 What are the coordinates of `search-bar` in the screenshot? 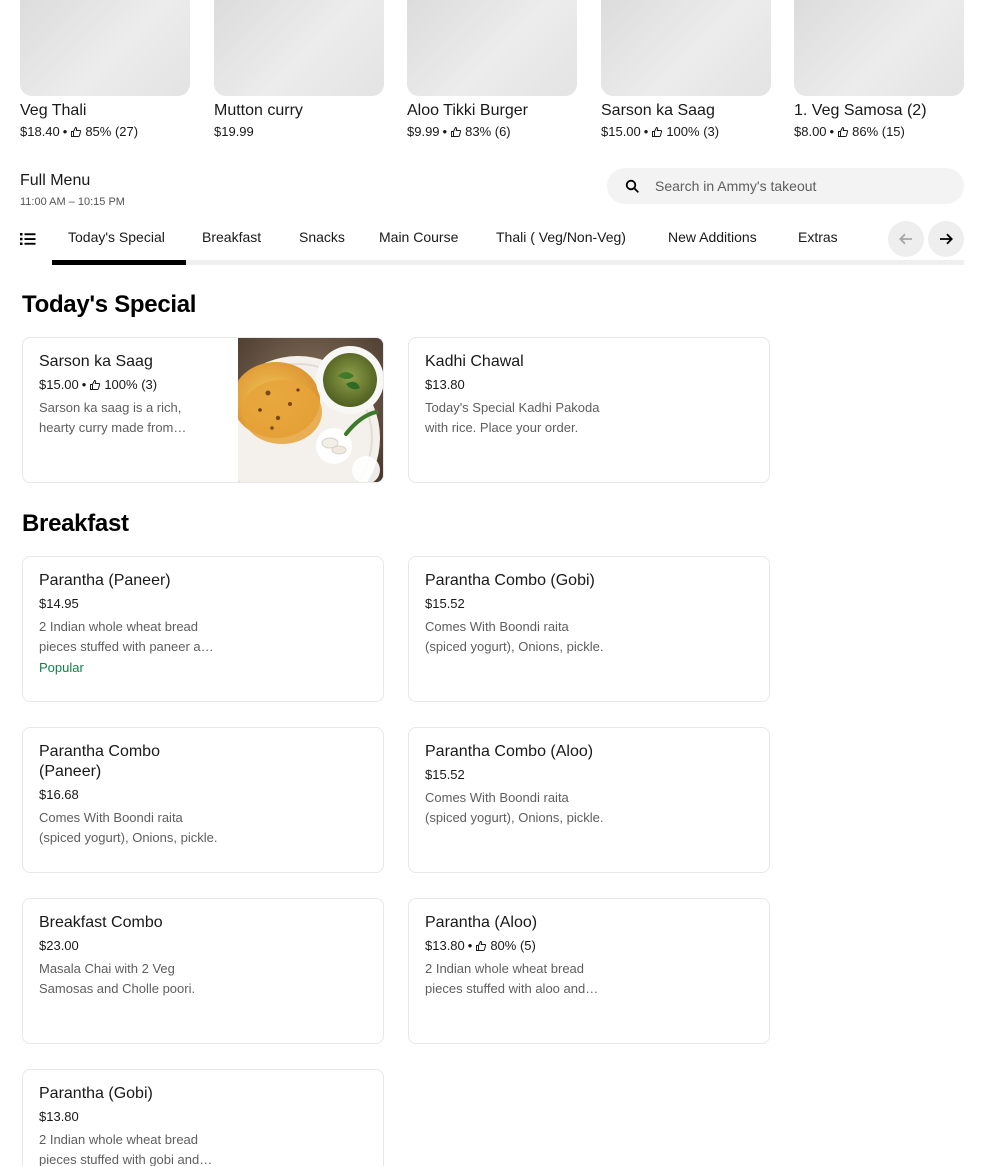 It's located at (785, 186).